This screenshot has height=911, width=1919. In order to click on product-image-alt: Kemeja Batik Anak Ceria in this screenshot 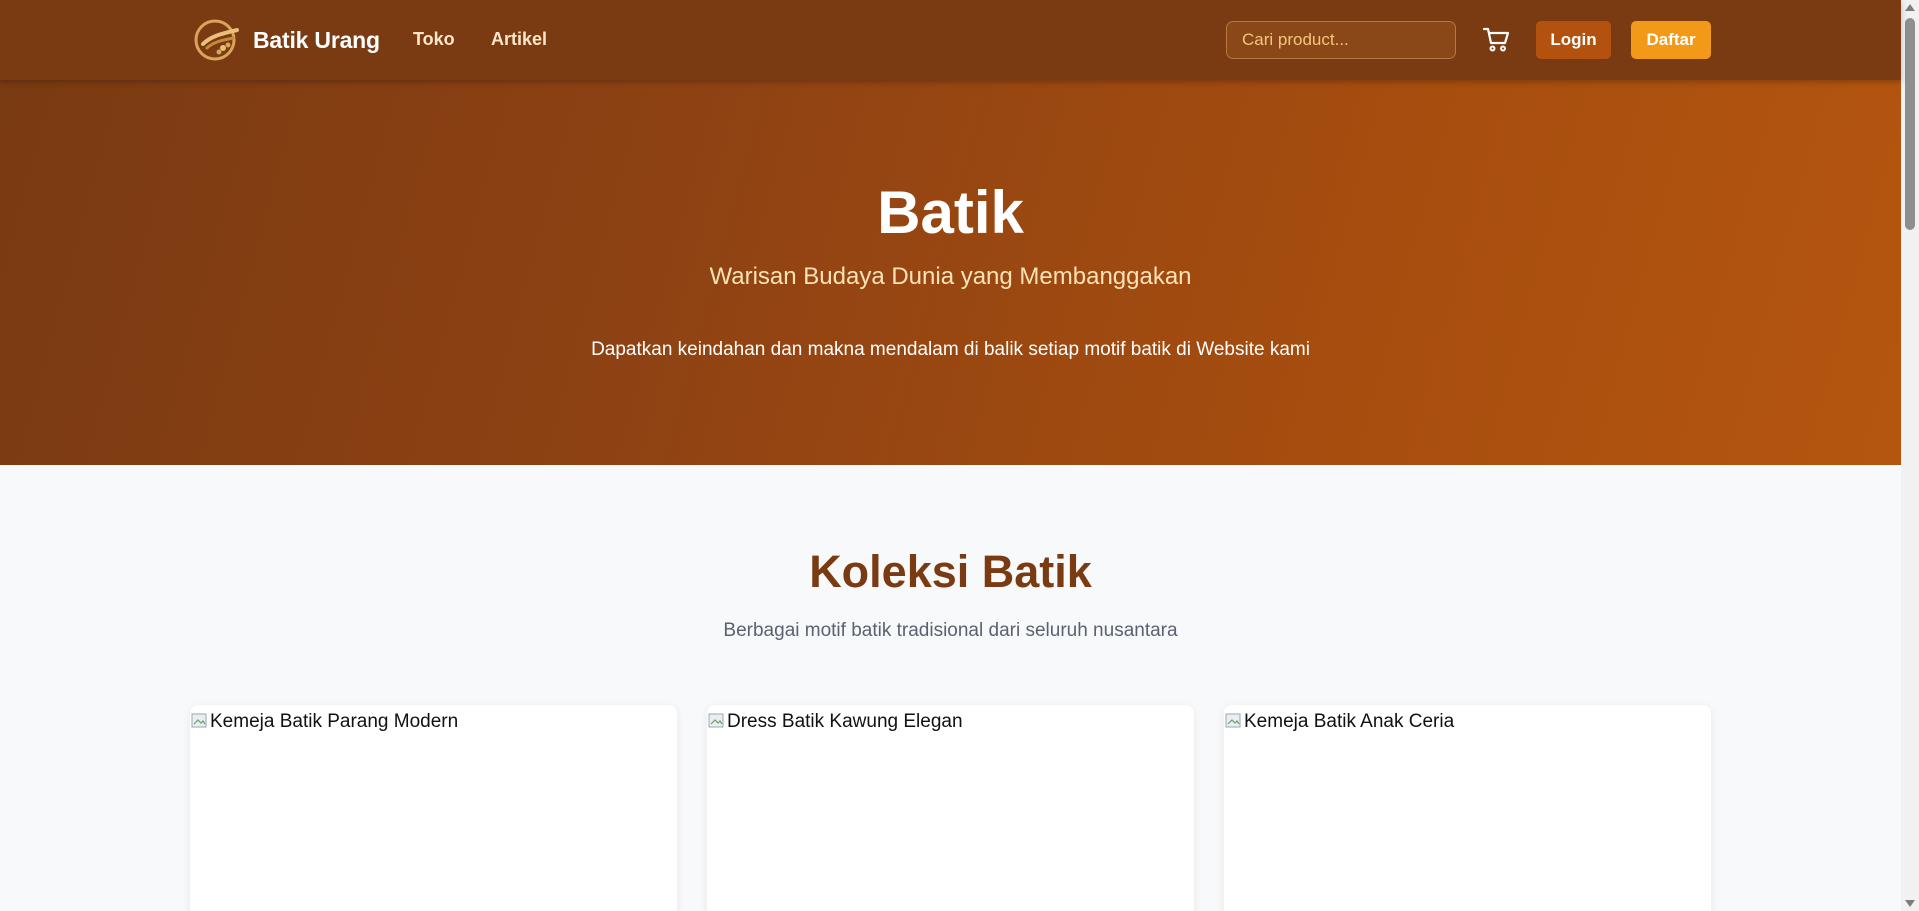, I will do `click(1349, 721)`.